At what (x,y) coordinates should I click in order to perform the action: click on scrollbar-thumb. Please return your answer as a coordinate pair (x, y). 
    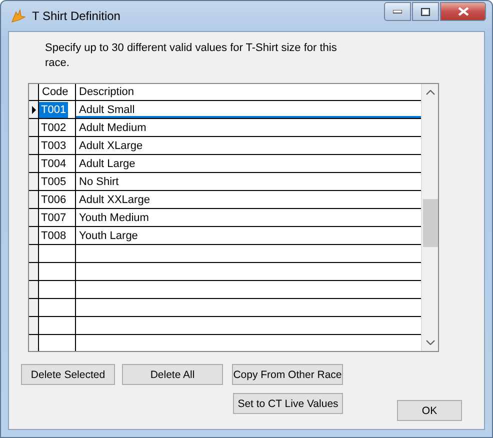
    Looking at the image, I should click on (430, 223).